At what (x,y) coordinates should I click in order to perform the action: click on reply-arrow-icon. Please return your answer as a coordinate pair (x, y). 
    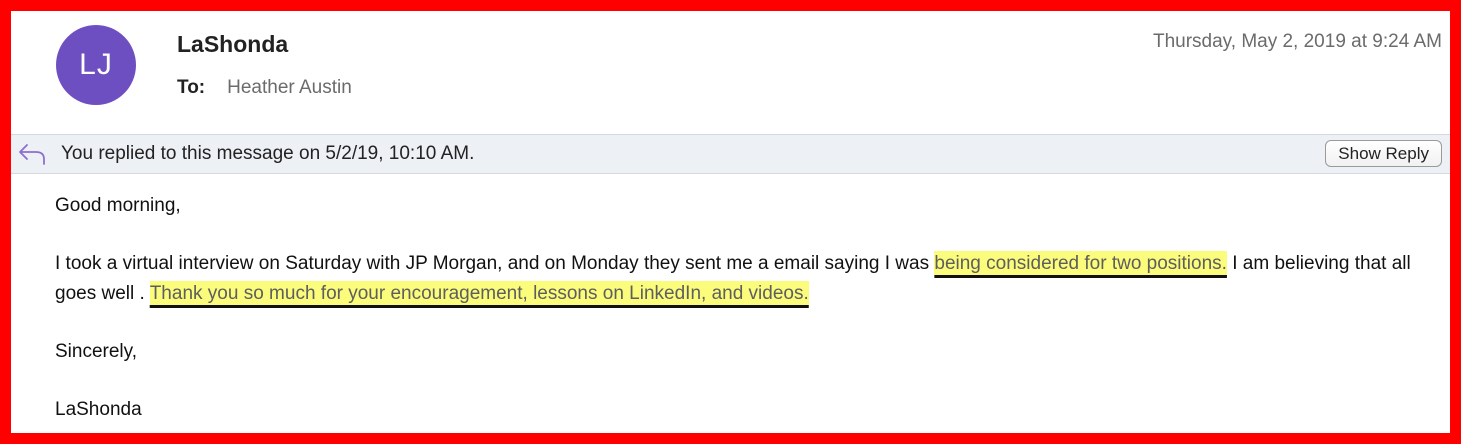
    Looking at the image, I should click on (32, 155).